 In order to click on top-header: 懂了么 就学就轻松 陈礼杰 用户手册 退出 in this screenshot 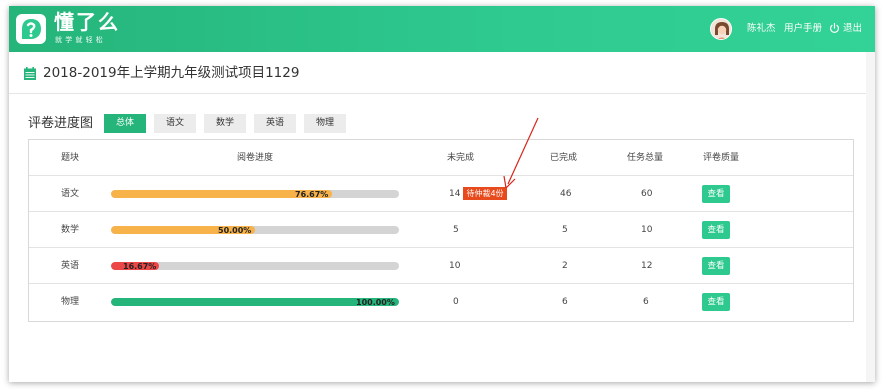, I will do `click(442, 29)`.